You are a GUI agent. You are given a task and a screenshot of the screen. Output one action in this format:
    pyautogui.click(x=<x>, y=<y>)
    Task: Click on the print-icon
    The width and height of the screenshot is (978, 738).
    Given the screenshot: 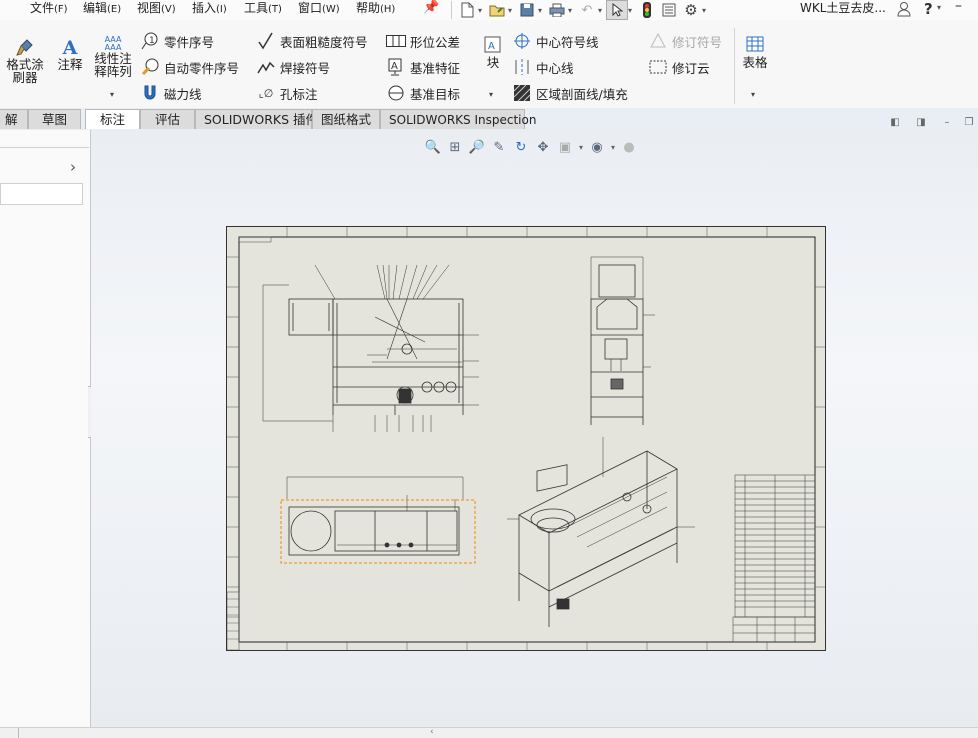 What is the action you would take?
    pyautogui.click(x=557, y=10)
    